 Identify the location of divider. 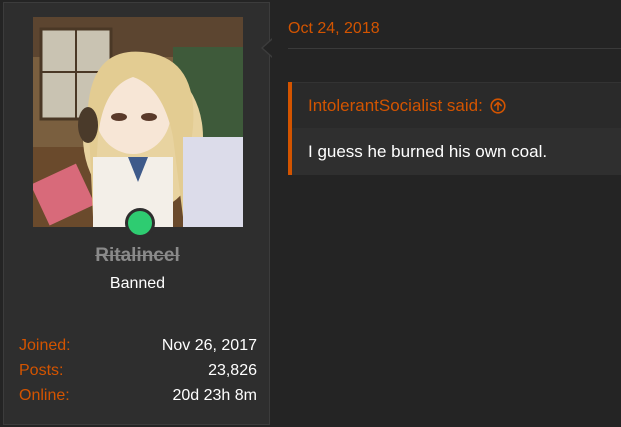
(454, 48).